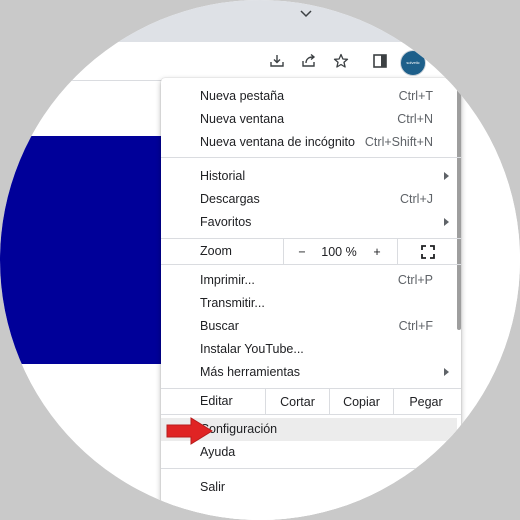  What do you see at coordinates (250, 372) in the screenshot?
I see `menu-item-label: Más herramientas` at bounding box center [250, 372].